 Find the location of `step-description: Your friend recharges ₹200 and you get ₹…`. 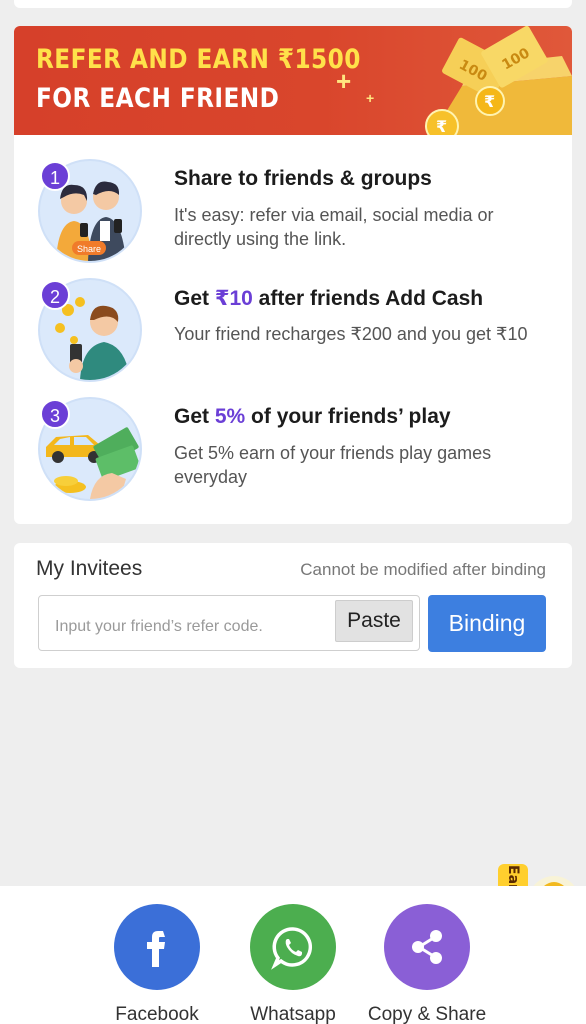

step-description: Your friend recharges ₹200 and you get ₹… is located at coordinates (351, 334).